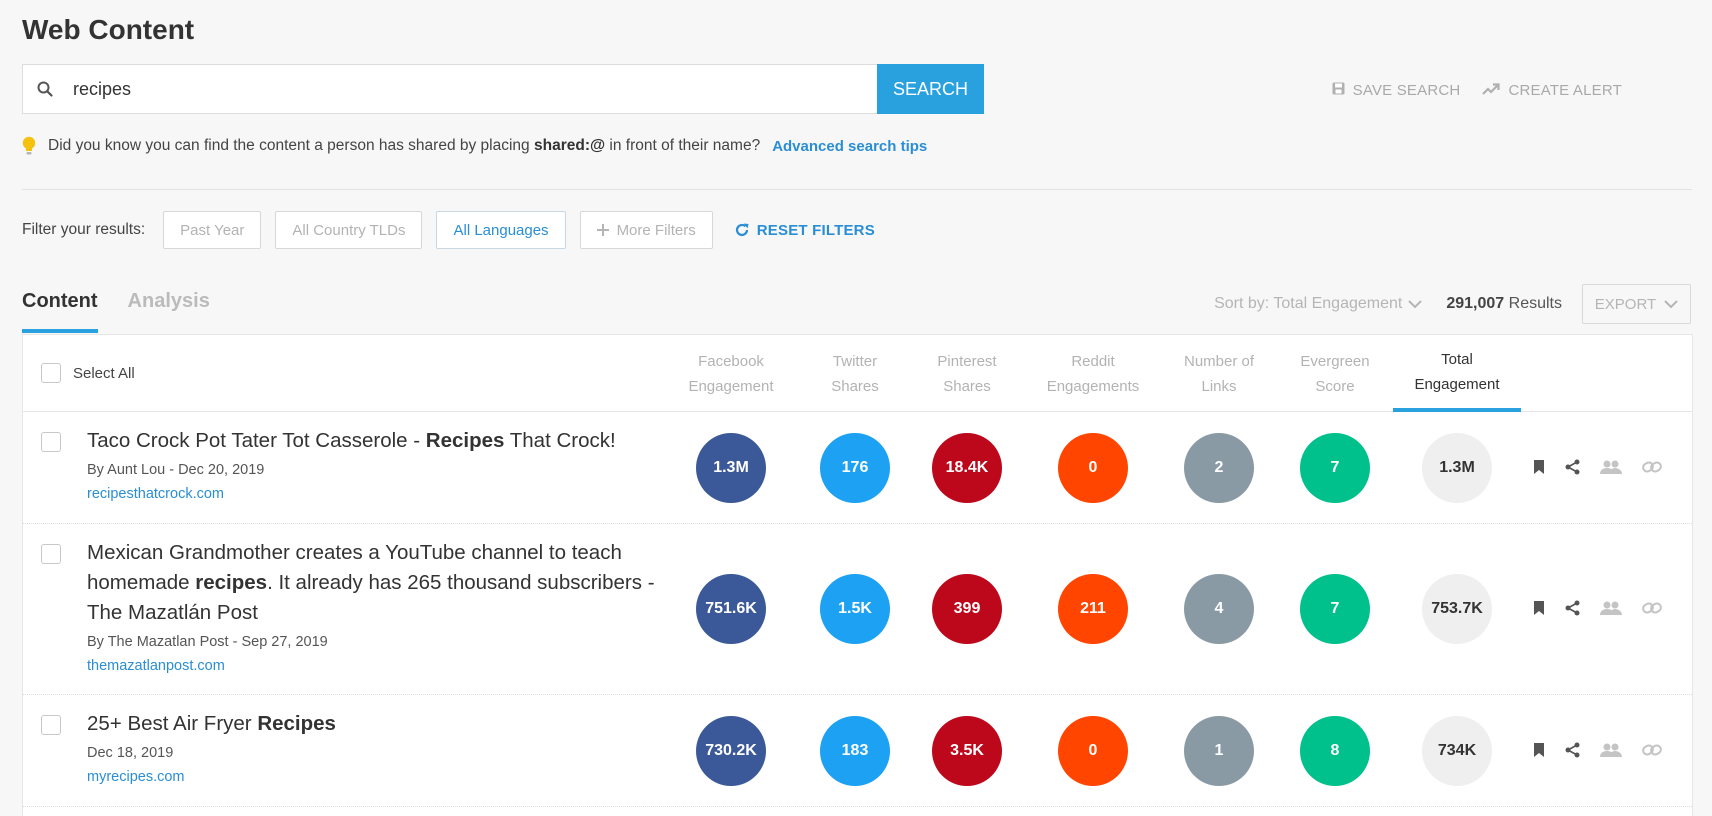 This screenshot has height=816, width=1712. Describe the element at coordinates (1219, 609) in the screenshot. I see `number-of-links-value: 4` at that location.